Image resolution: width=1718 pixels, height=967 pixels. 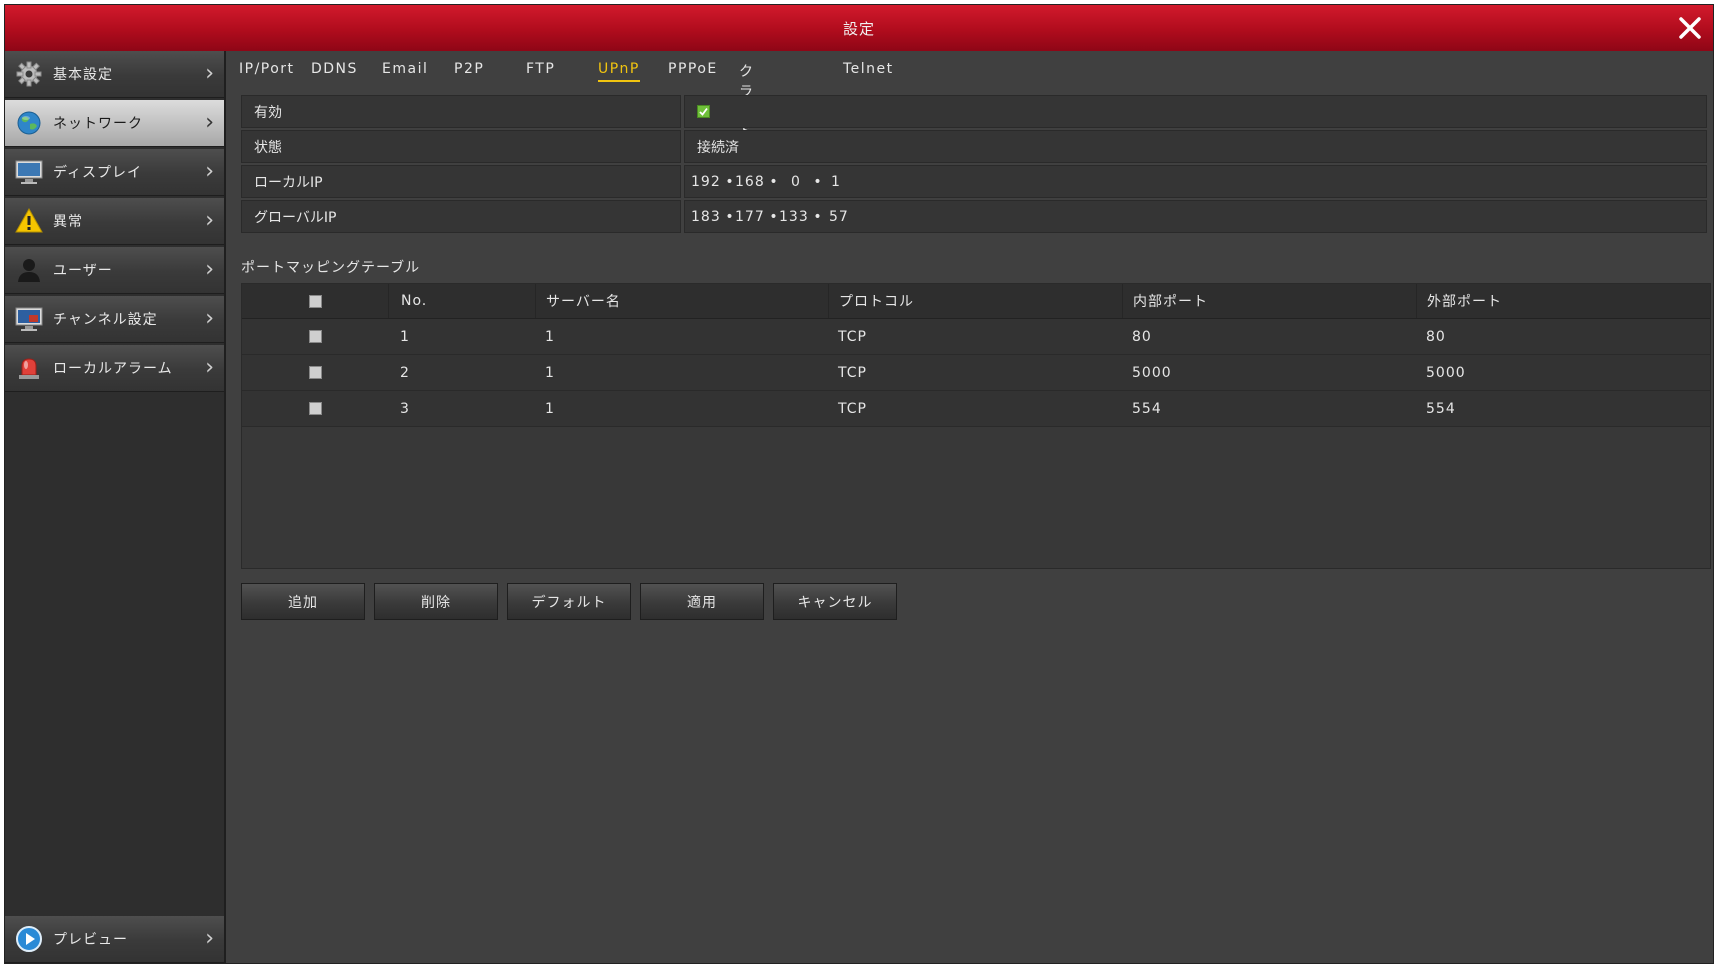 What do you see at coordinates (461, 146) in the screenshot?
I see `status-label: 状態` at bounding box center [461, 146].